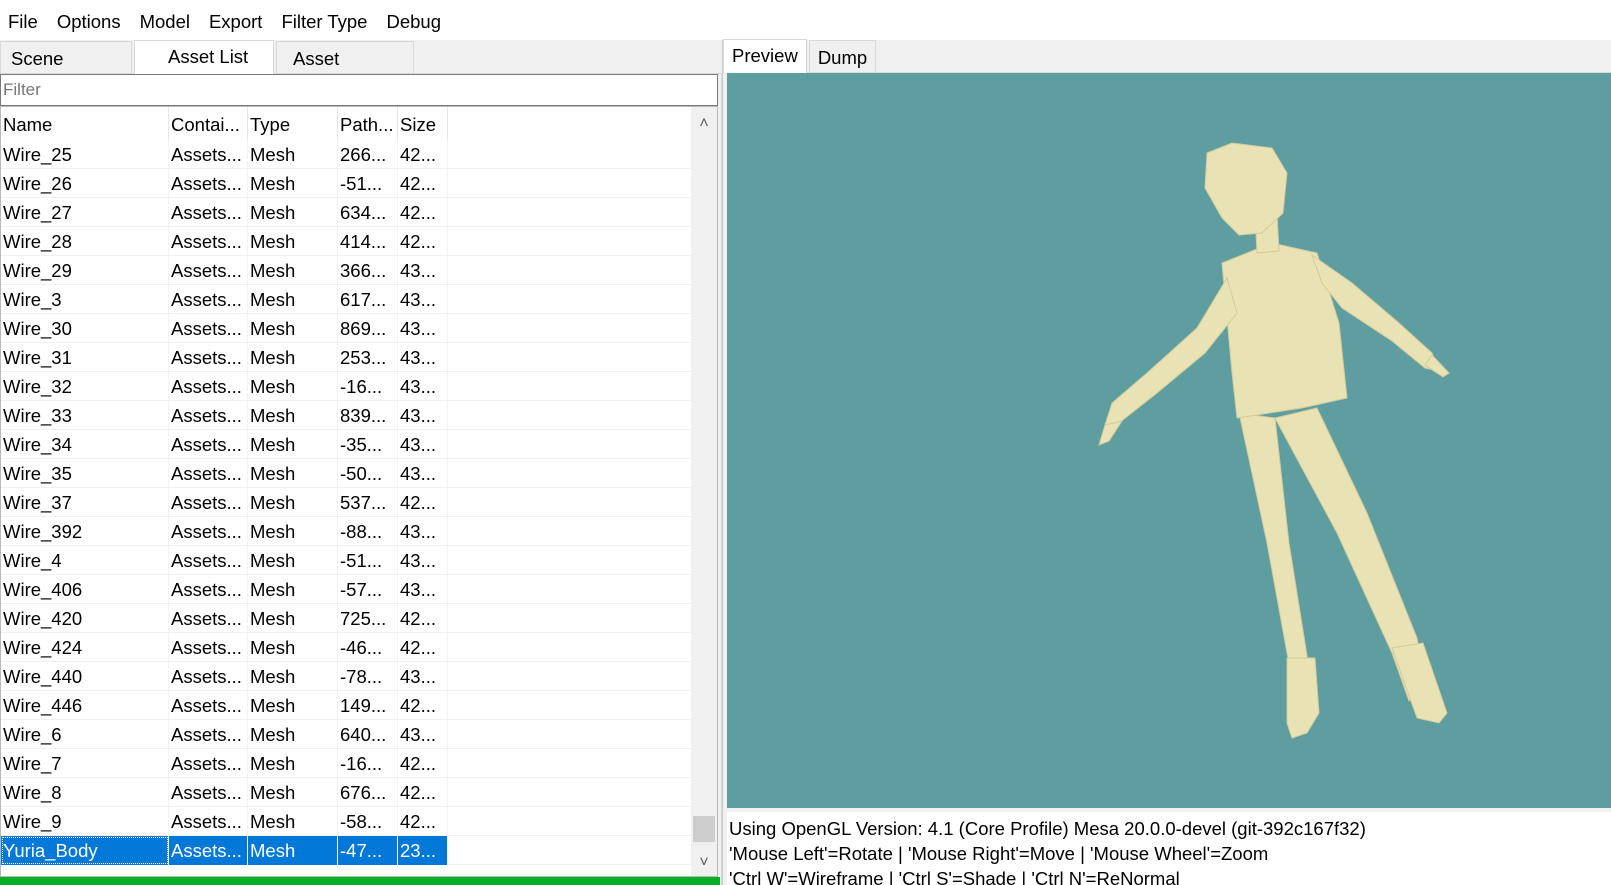 The image size is (1611, 885). I want to click on cell-name: Wire_33, so click(85, 415).